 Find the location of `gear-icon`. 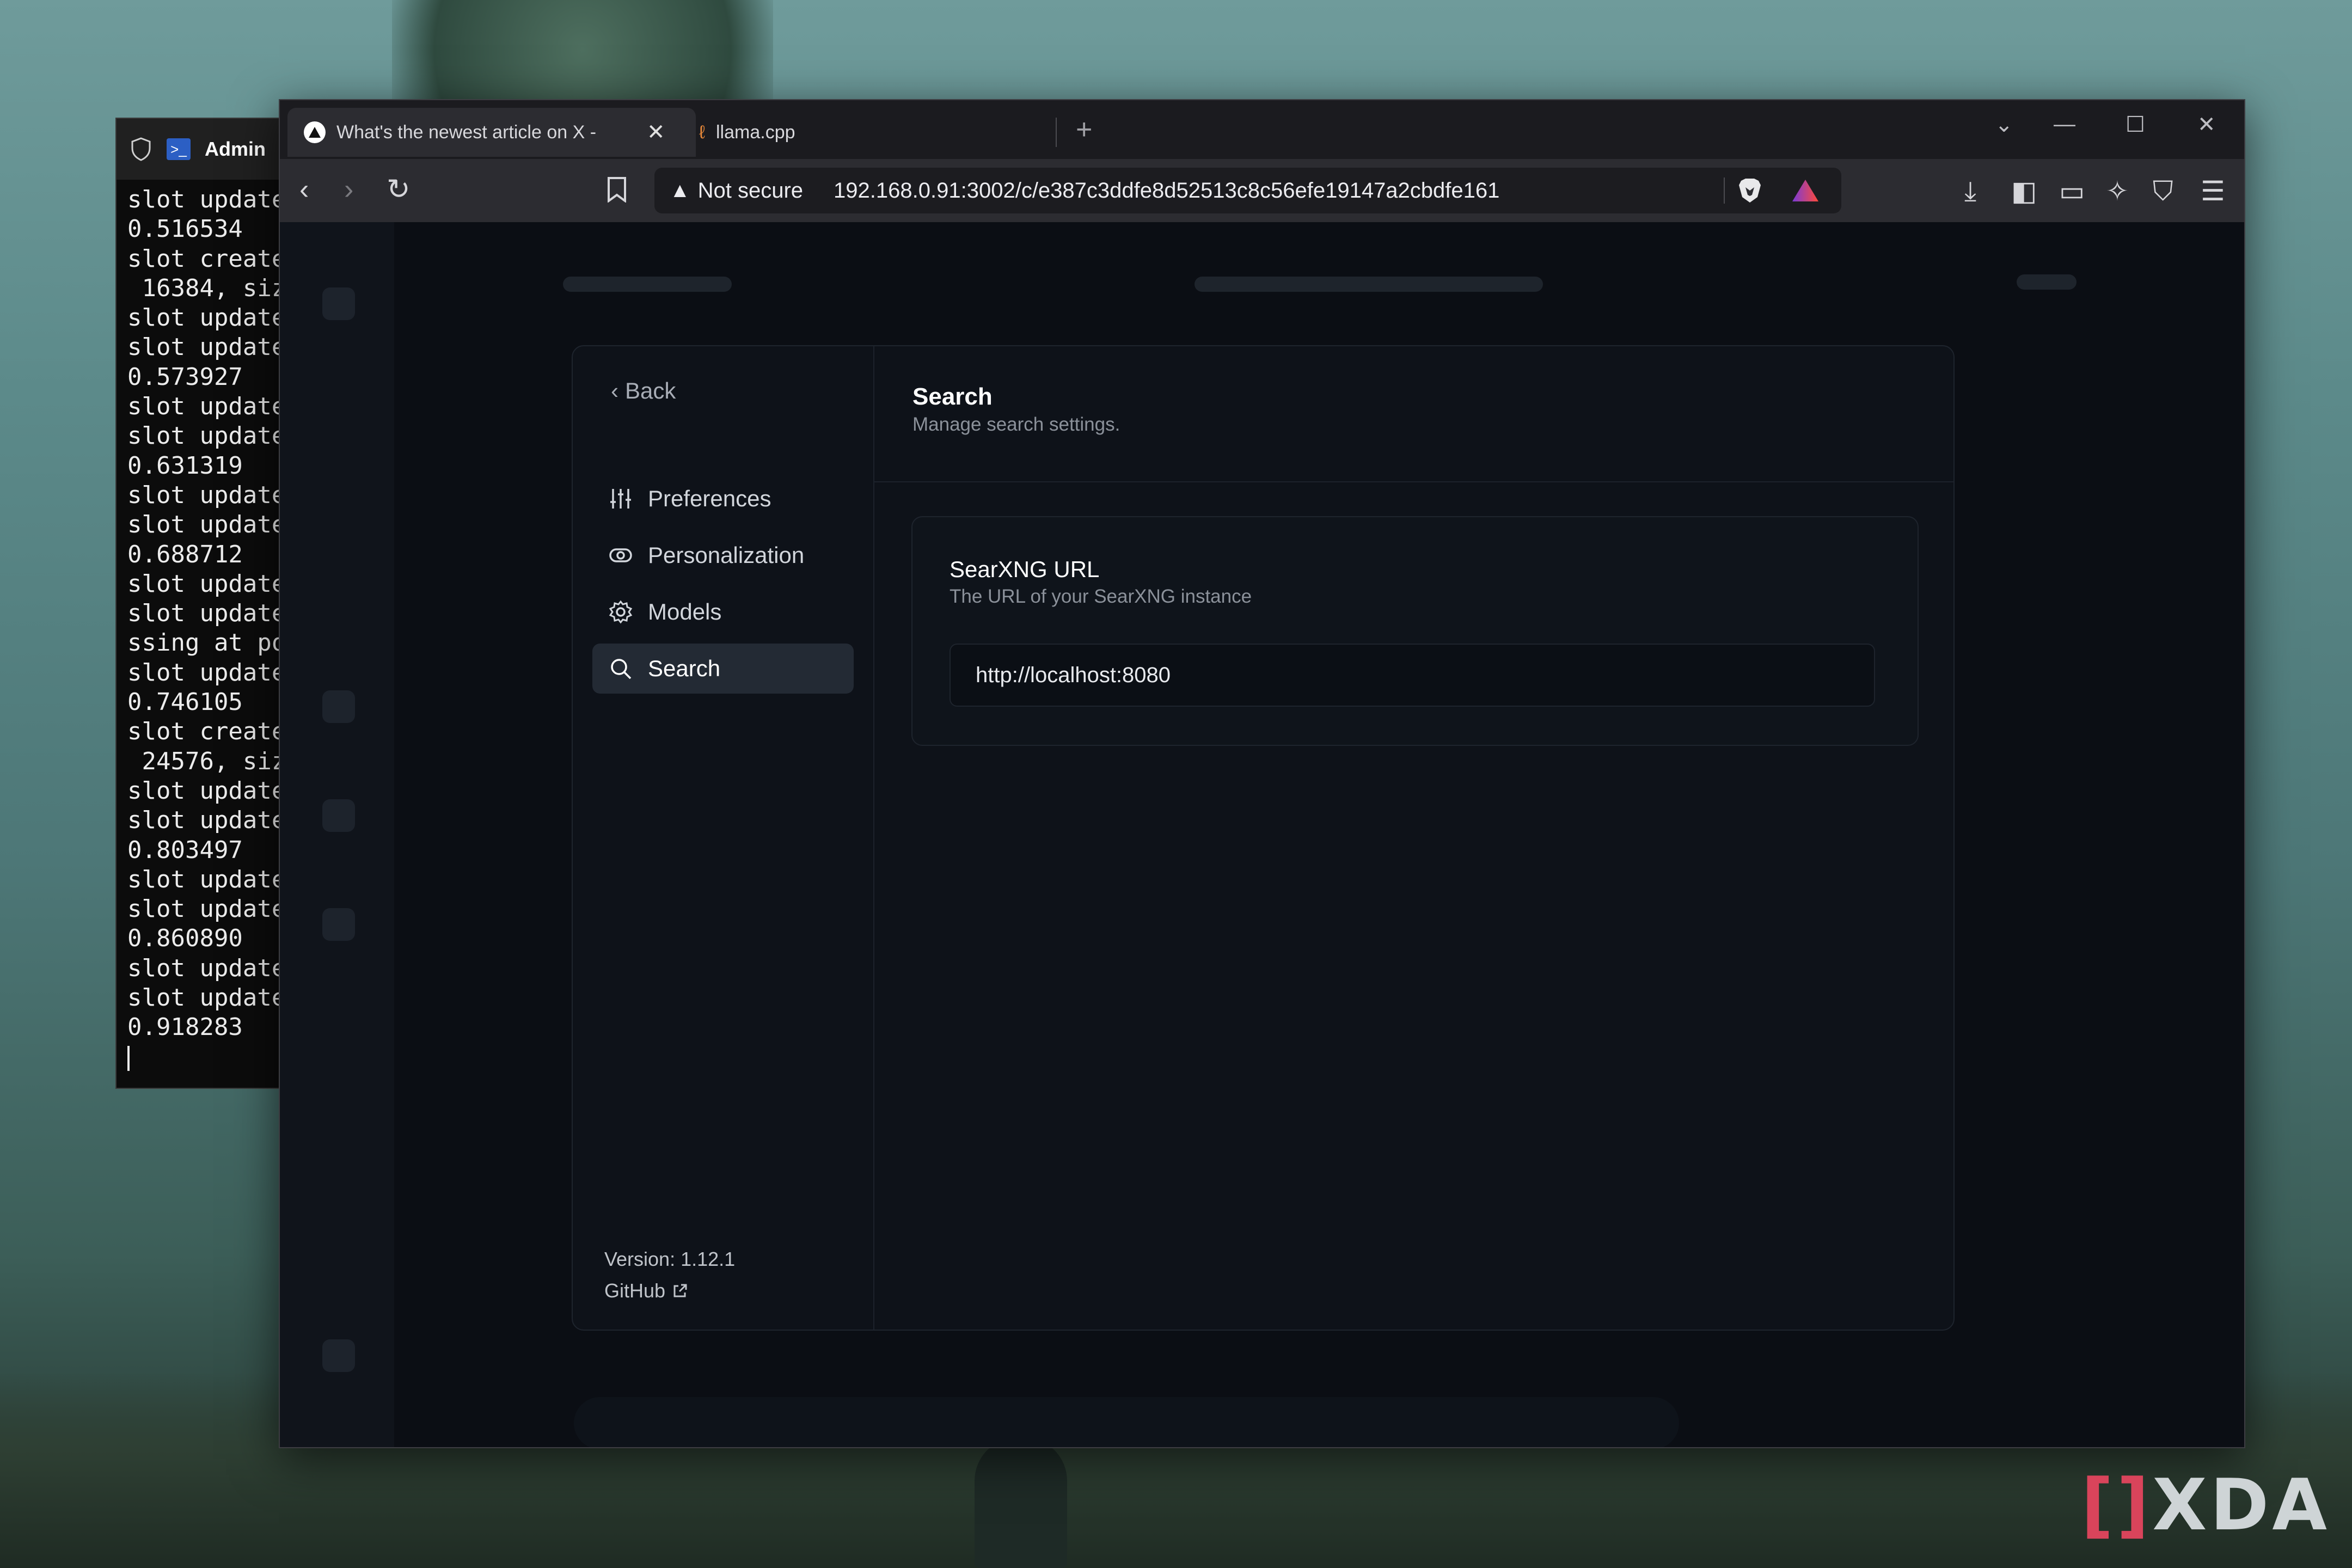

gear-icon is located at coordinates (621, 612).